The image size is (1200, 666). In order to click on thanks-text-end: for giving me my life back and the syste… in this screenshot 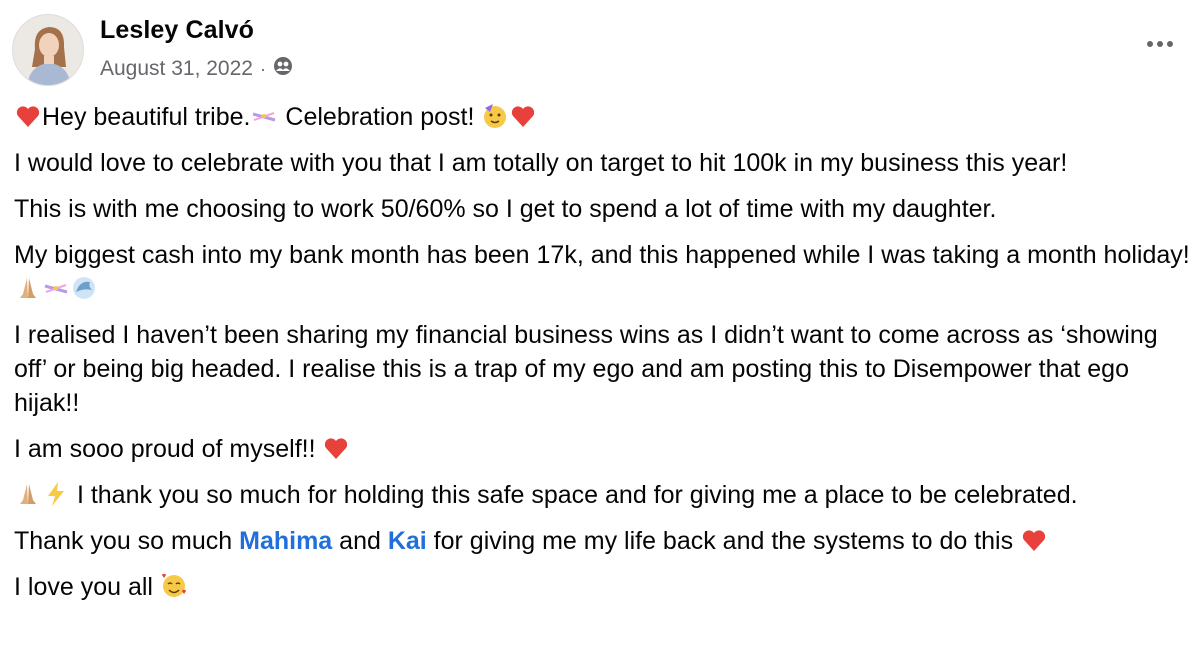, I will do `click(723, 541)`.